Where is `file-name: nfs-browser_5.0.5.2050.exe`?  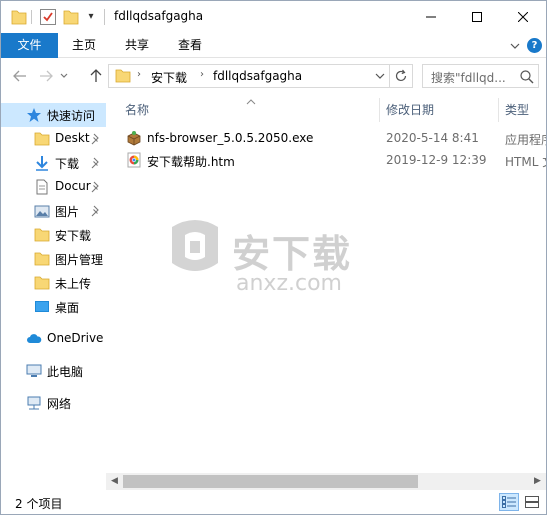
file-name: nfs-browser_5.0.5.2050.exe is located at coordinates (230, 138).